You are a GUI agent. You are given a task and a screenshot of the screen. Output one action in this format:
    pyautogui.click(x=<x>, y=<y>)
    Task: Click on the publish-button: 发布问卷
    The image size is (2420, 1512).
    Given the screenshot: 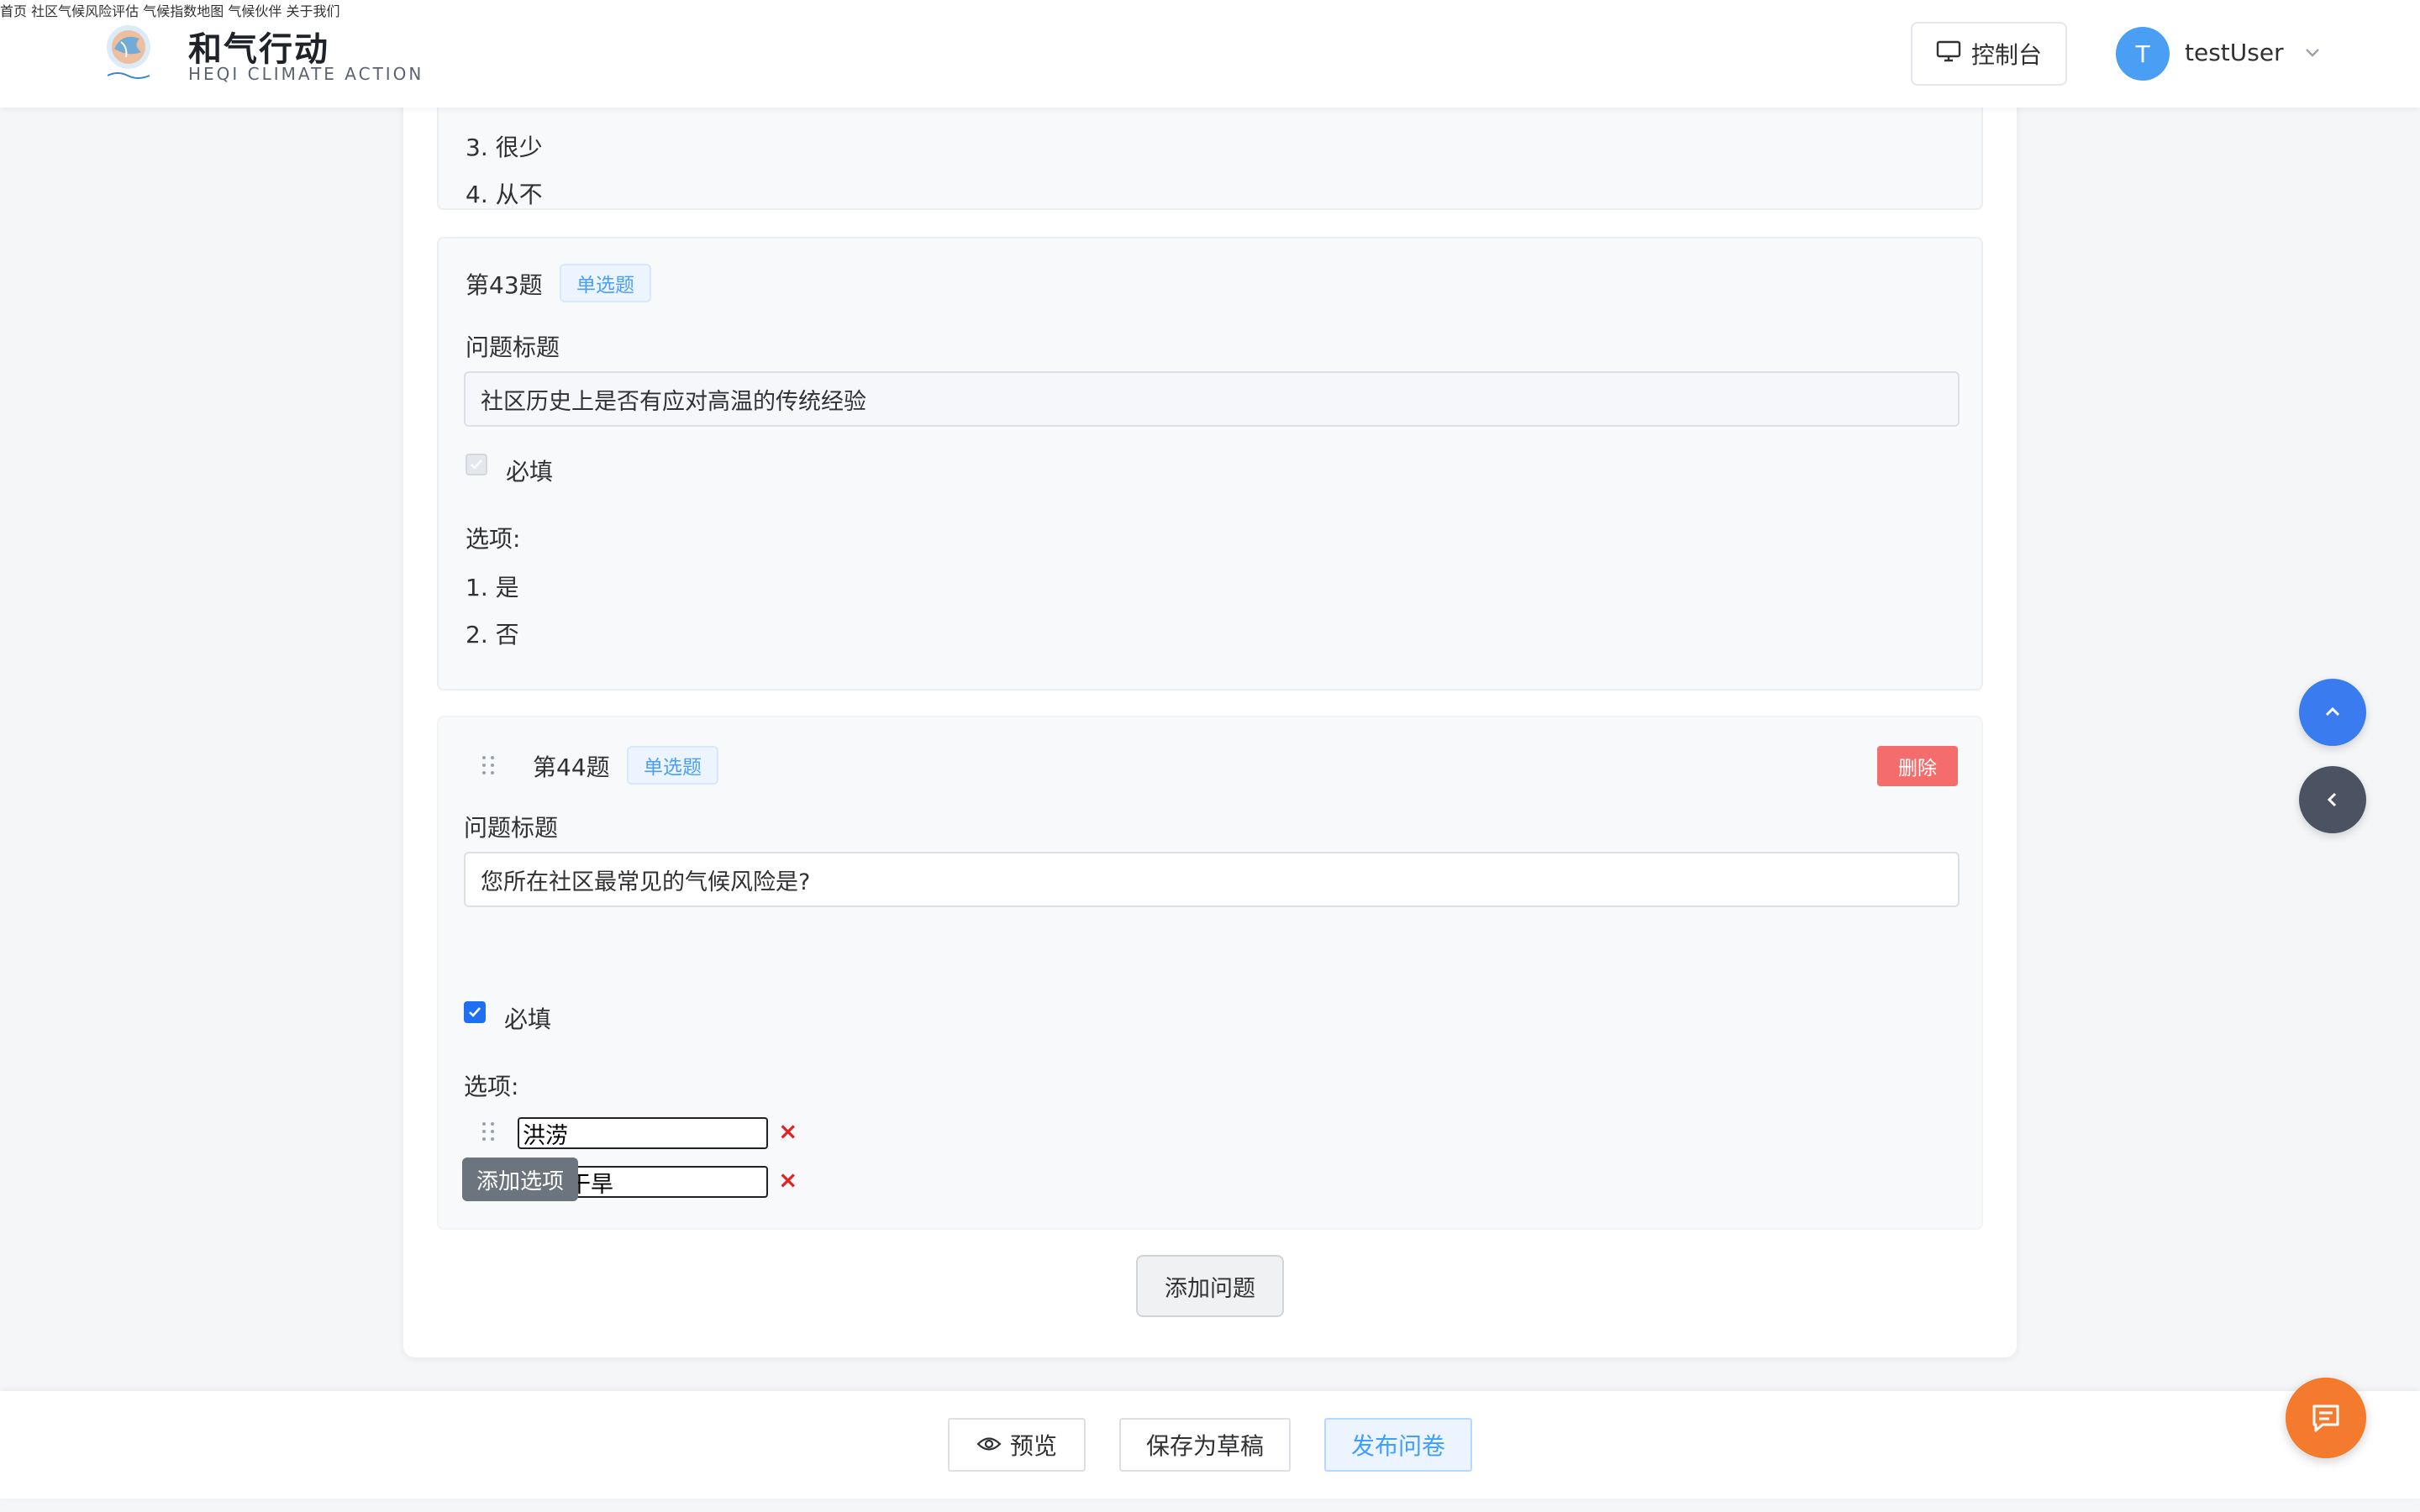 What is the action you would take?
    pyautogui.click(x=1398, y=1445)
    